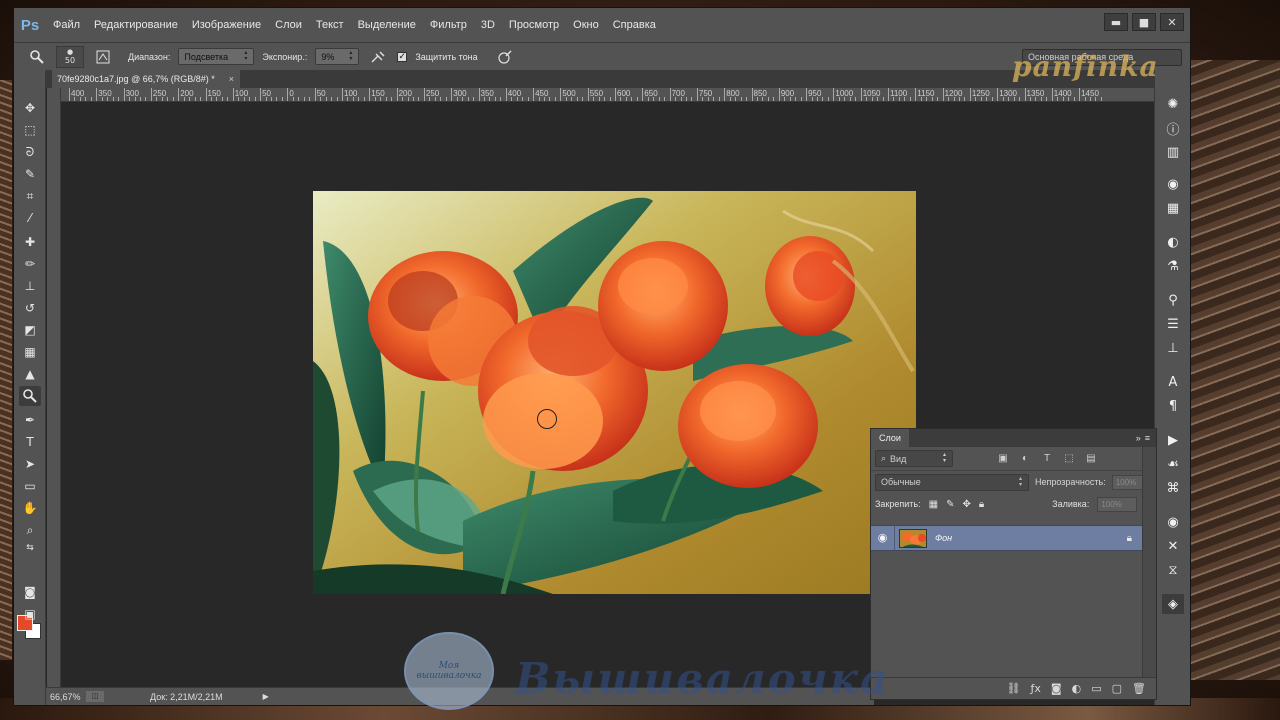 Image resolution: width=1280 pixels, height=720 pixels. I want to click on pressure-size-icon, so click(505, 57).